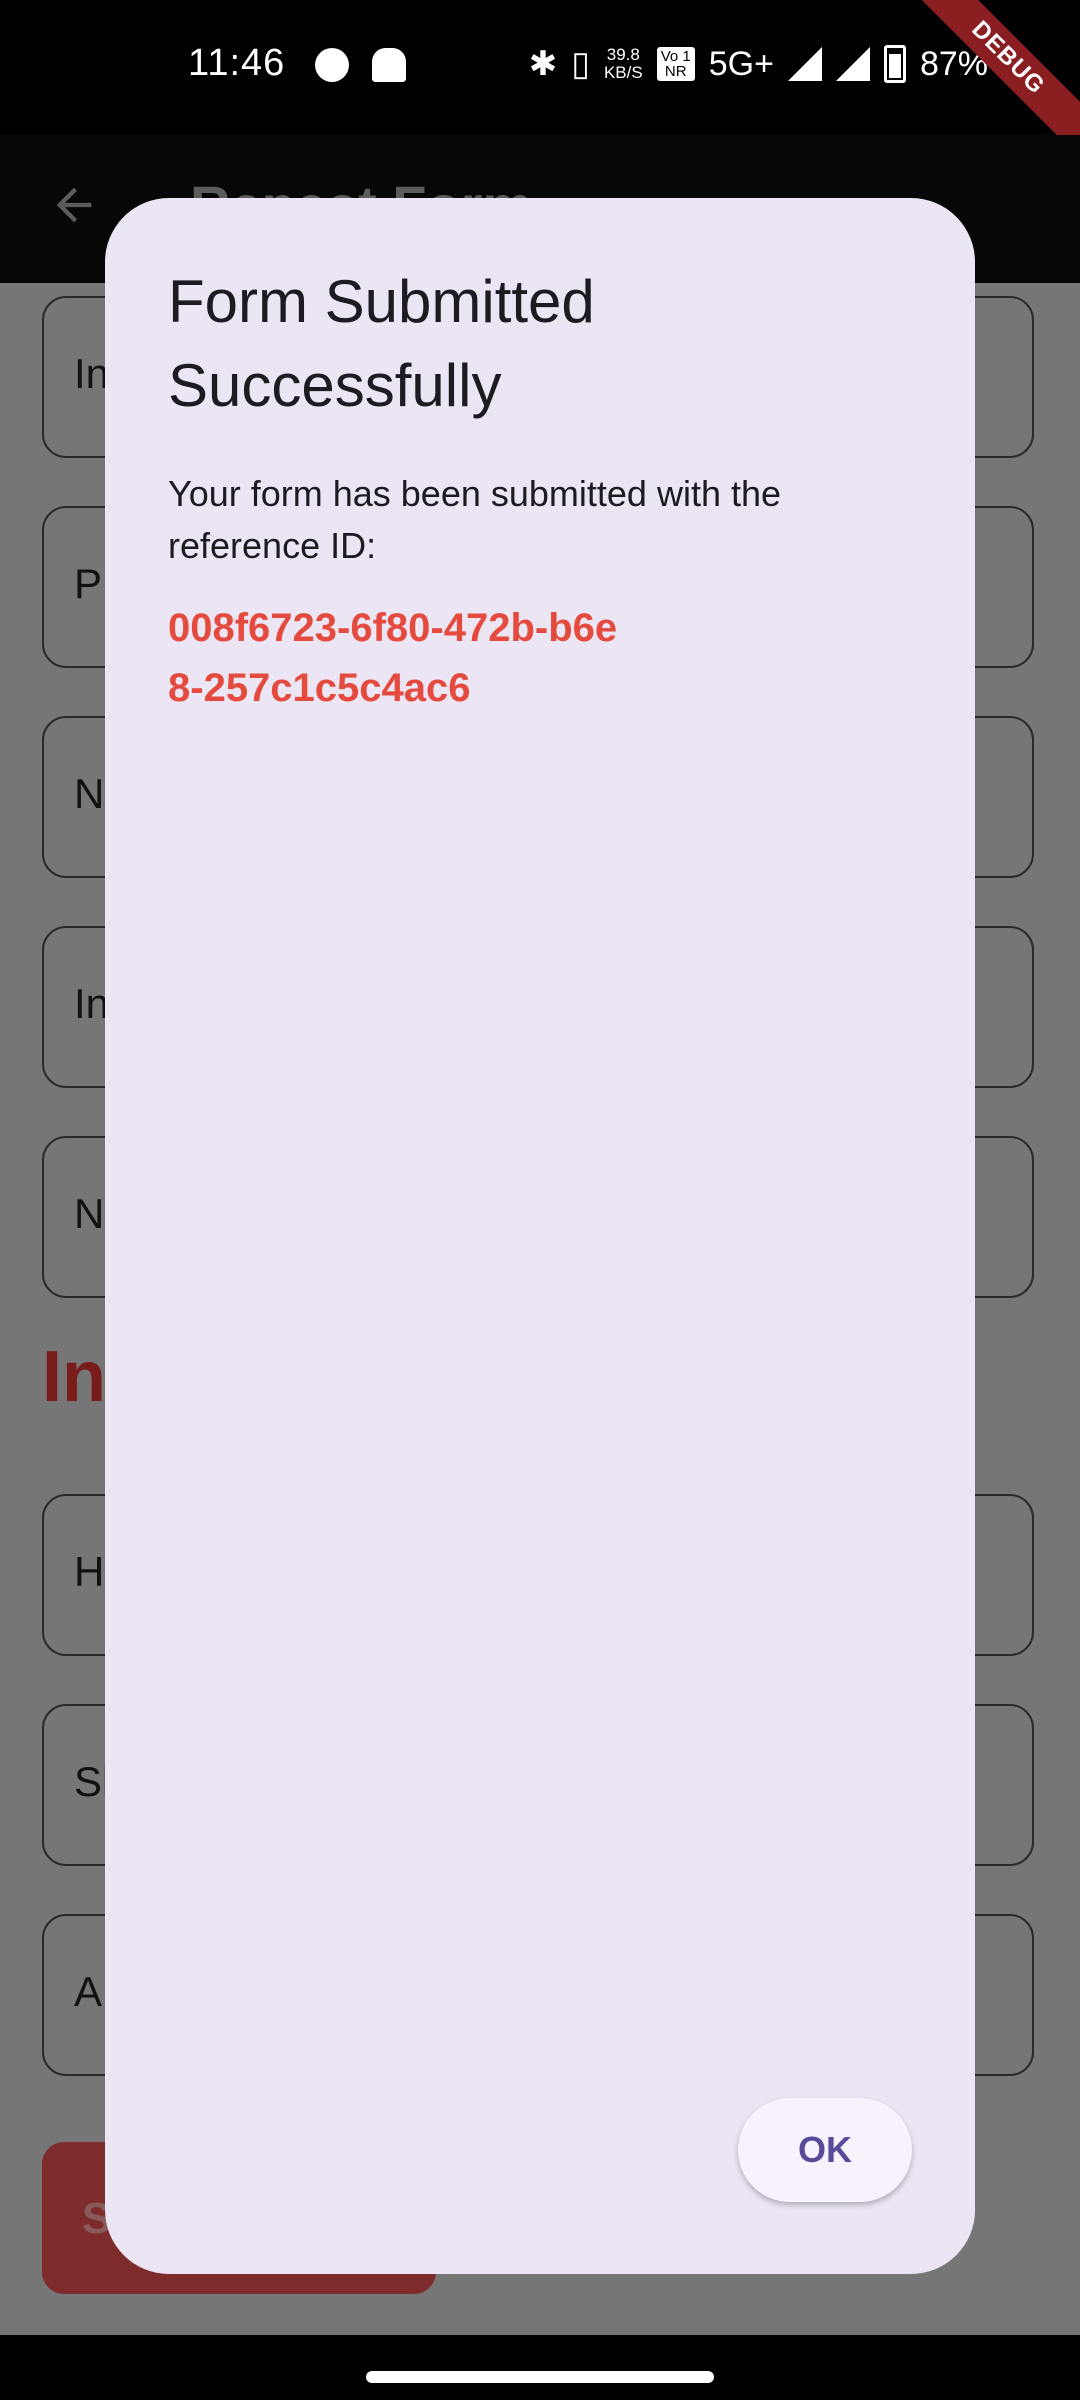 Image resolution: width=1080 pixels, height=2400 pixels. I want to click on status-time: 11:46, so click(237, 63).